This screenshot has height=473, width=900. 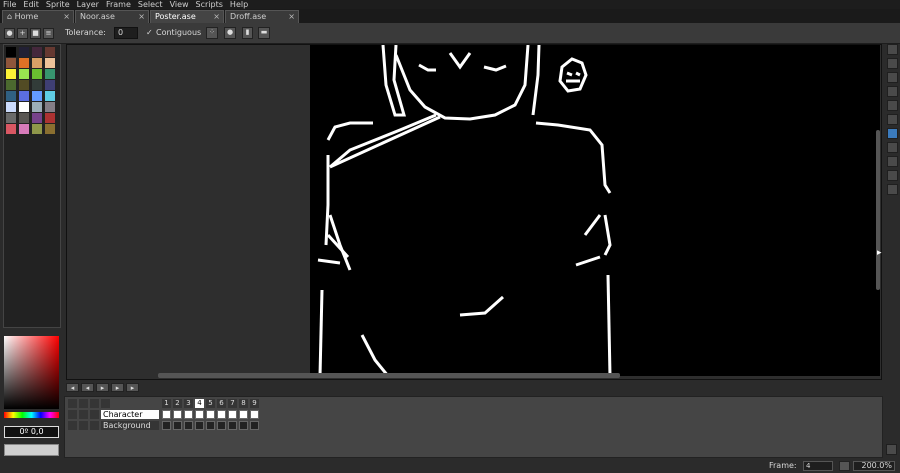 I want to click on ink-shade-icon: ≡, so click(x=48, y=33).